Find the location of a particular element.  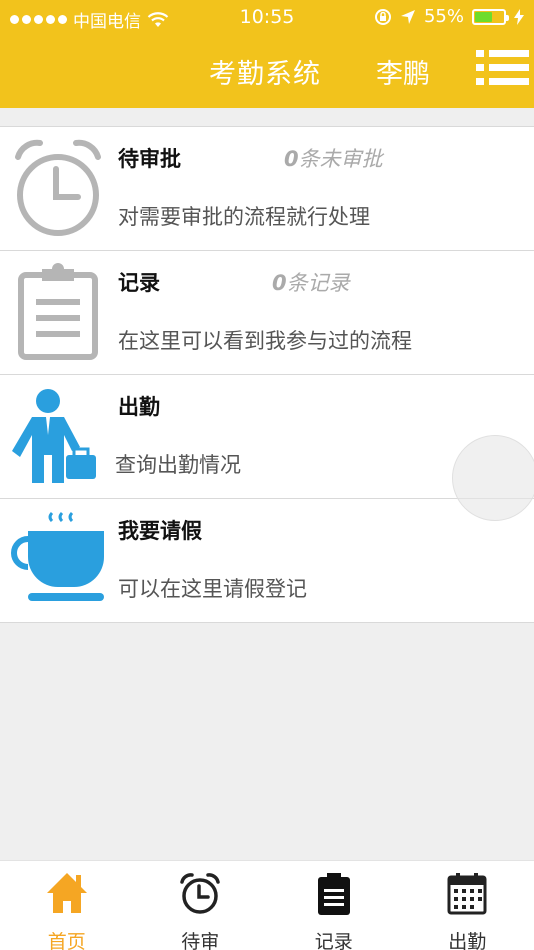

list-item-leave-request: 我要请假 可以在这里请假登记 is located at coordinates (267, 561).